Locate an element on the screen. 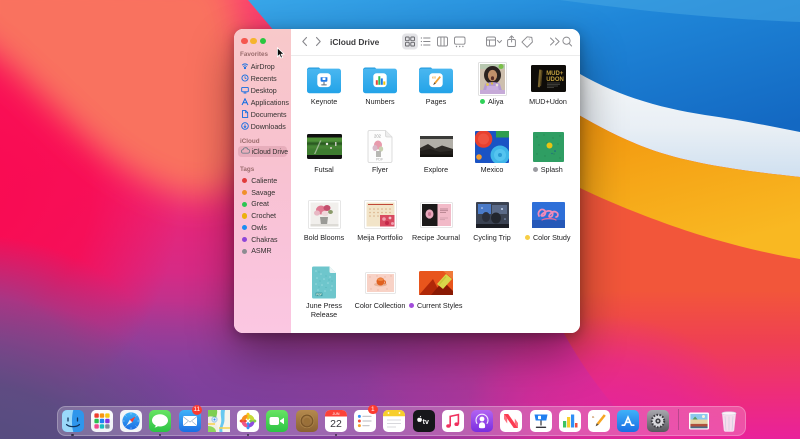 The image size is (800, 439). svg-text: tv is located at coordinates (425, 422).